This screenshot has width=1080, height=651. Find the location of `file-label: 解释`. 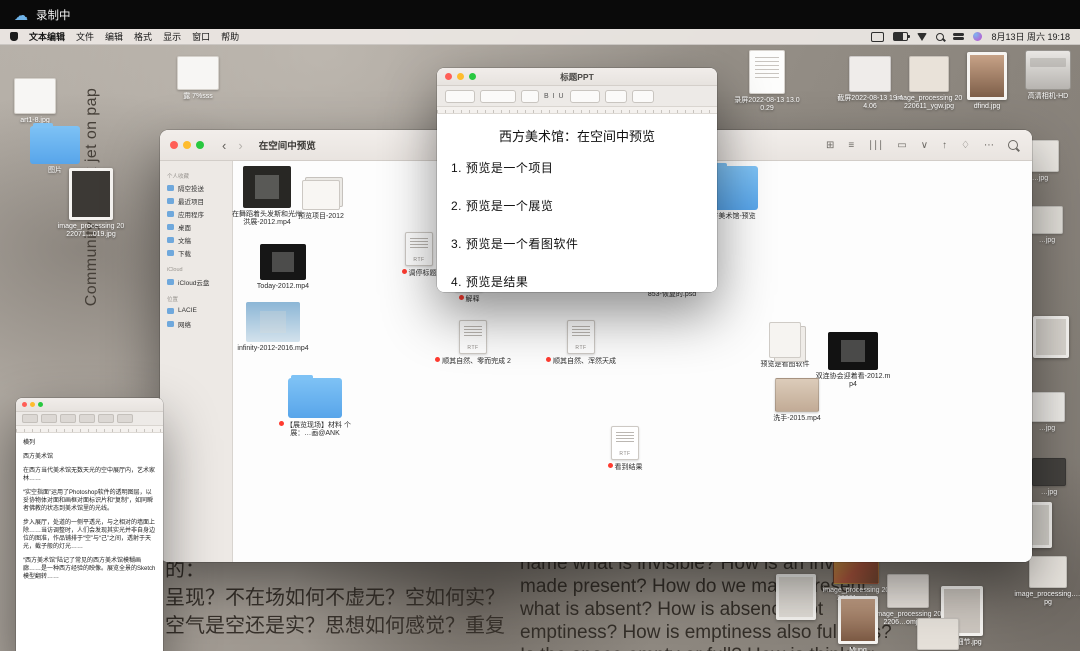

file-label: 解释 is located at coordinates (469, 299).